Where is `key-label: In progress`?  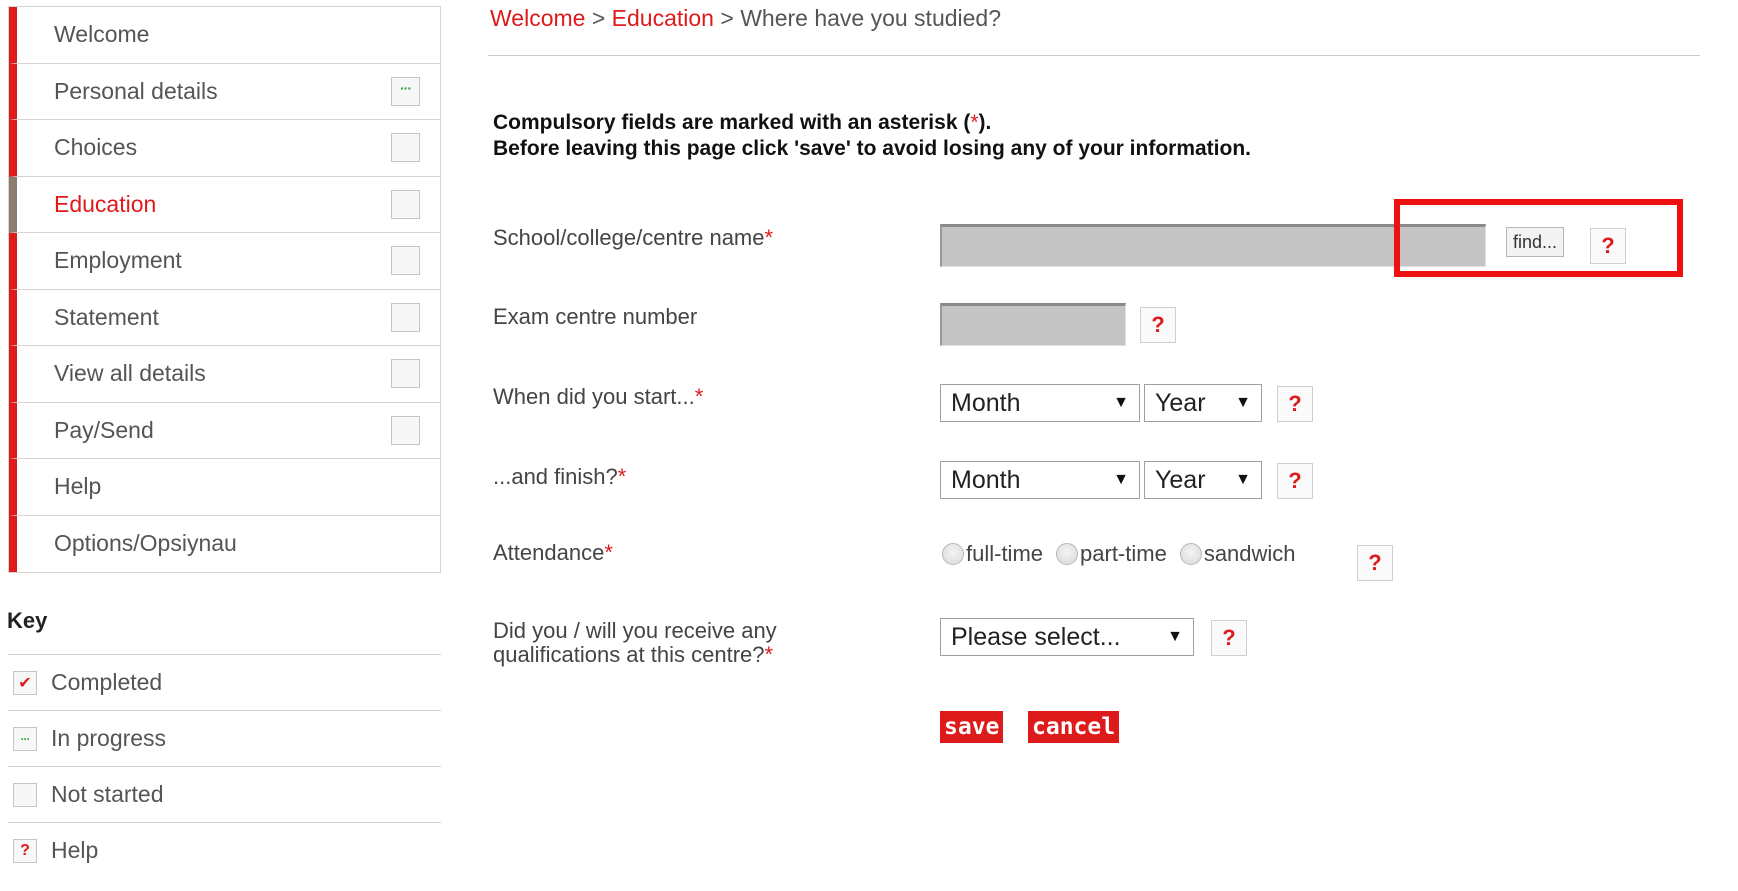 key-label: In progress is located at coordinates (109, 738).